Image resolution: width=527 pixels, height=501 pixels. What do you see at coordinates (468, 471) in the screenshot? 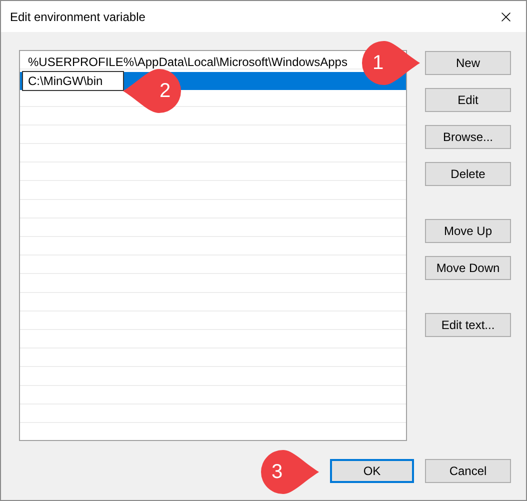
I see `dialog-button: Cancel` at bounding box center [468, 471].